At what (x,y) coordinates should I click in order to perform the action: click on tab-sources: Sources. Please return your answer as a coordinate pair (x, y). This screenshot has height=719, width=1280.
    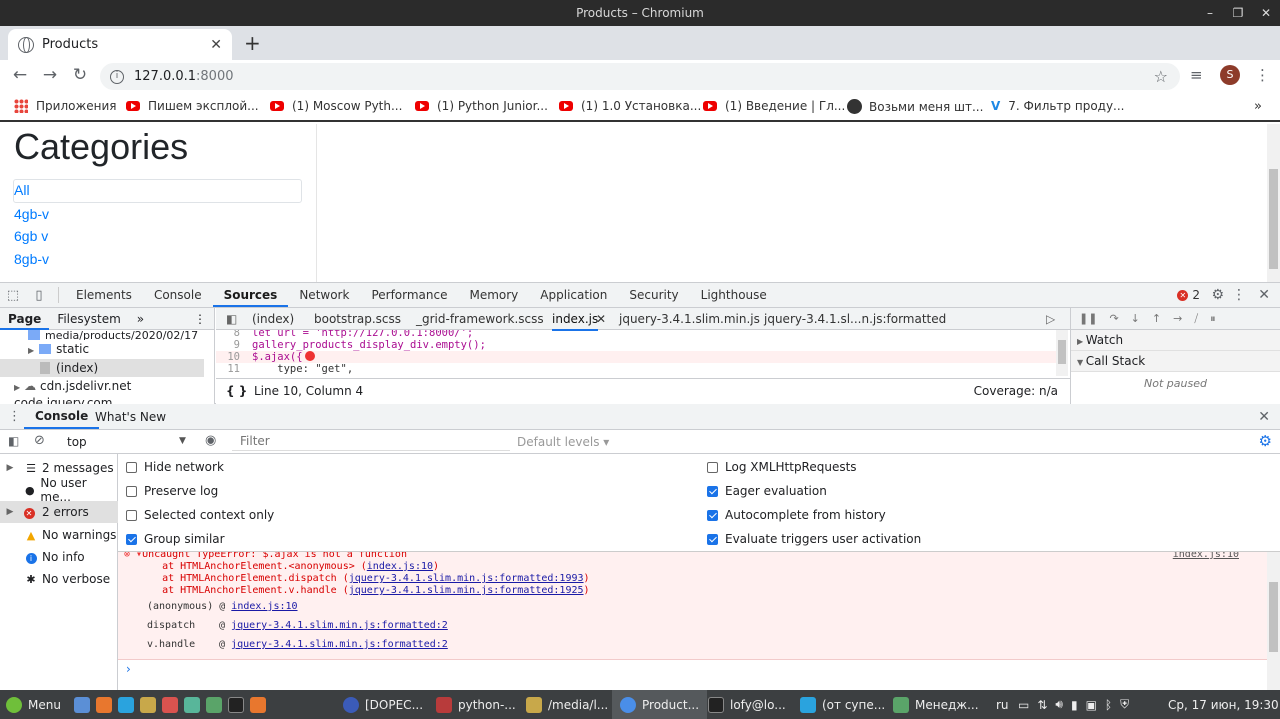
    Looking at the image, I should click on (250, 295).